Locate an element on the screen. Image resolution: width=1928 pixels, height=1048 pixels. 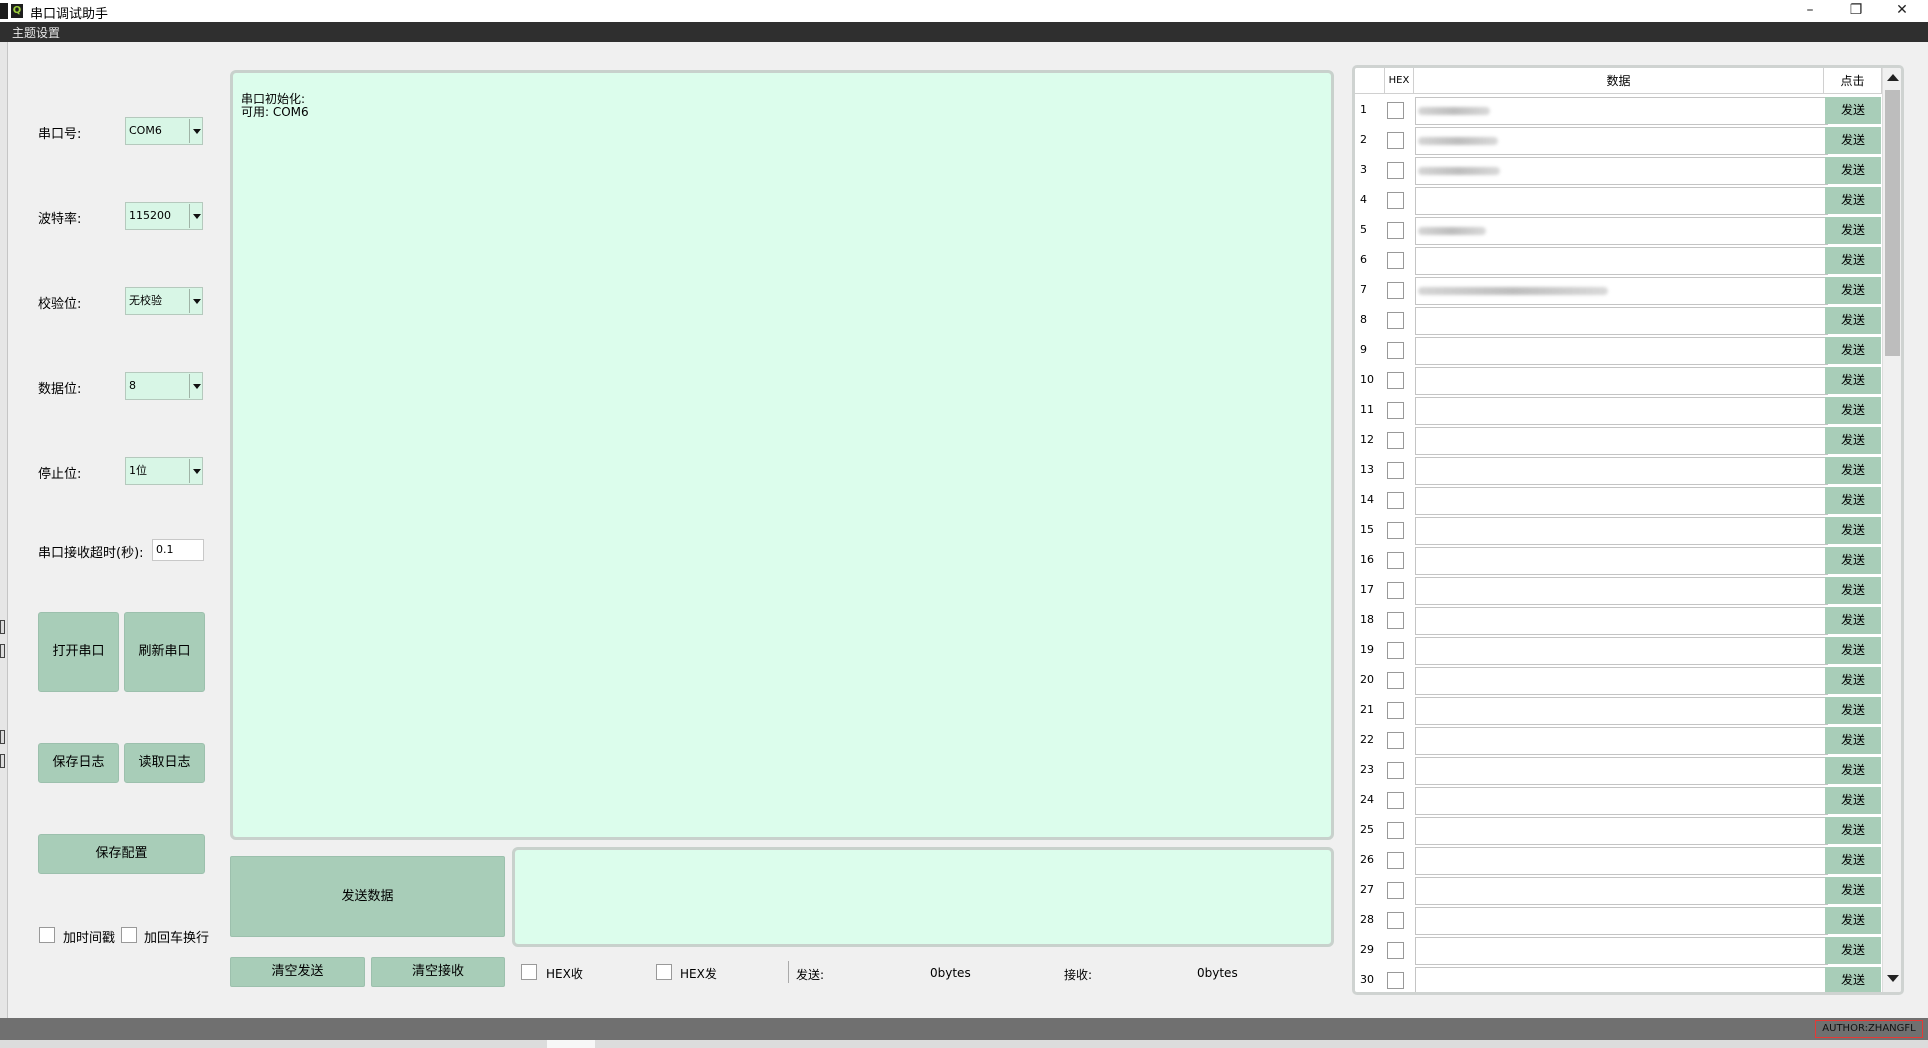
clear-send-button: 清空发送 is located at coordinates (297, 972).